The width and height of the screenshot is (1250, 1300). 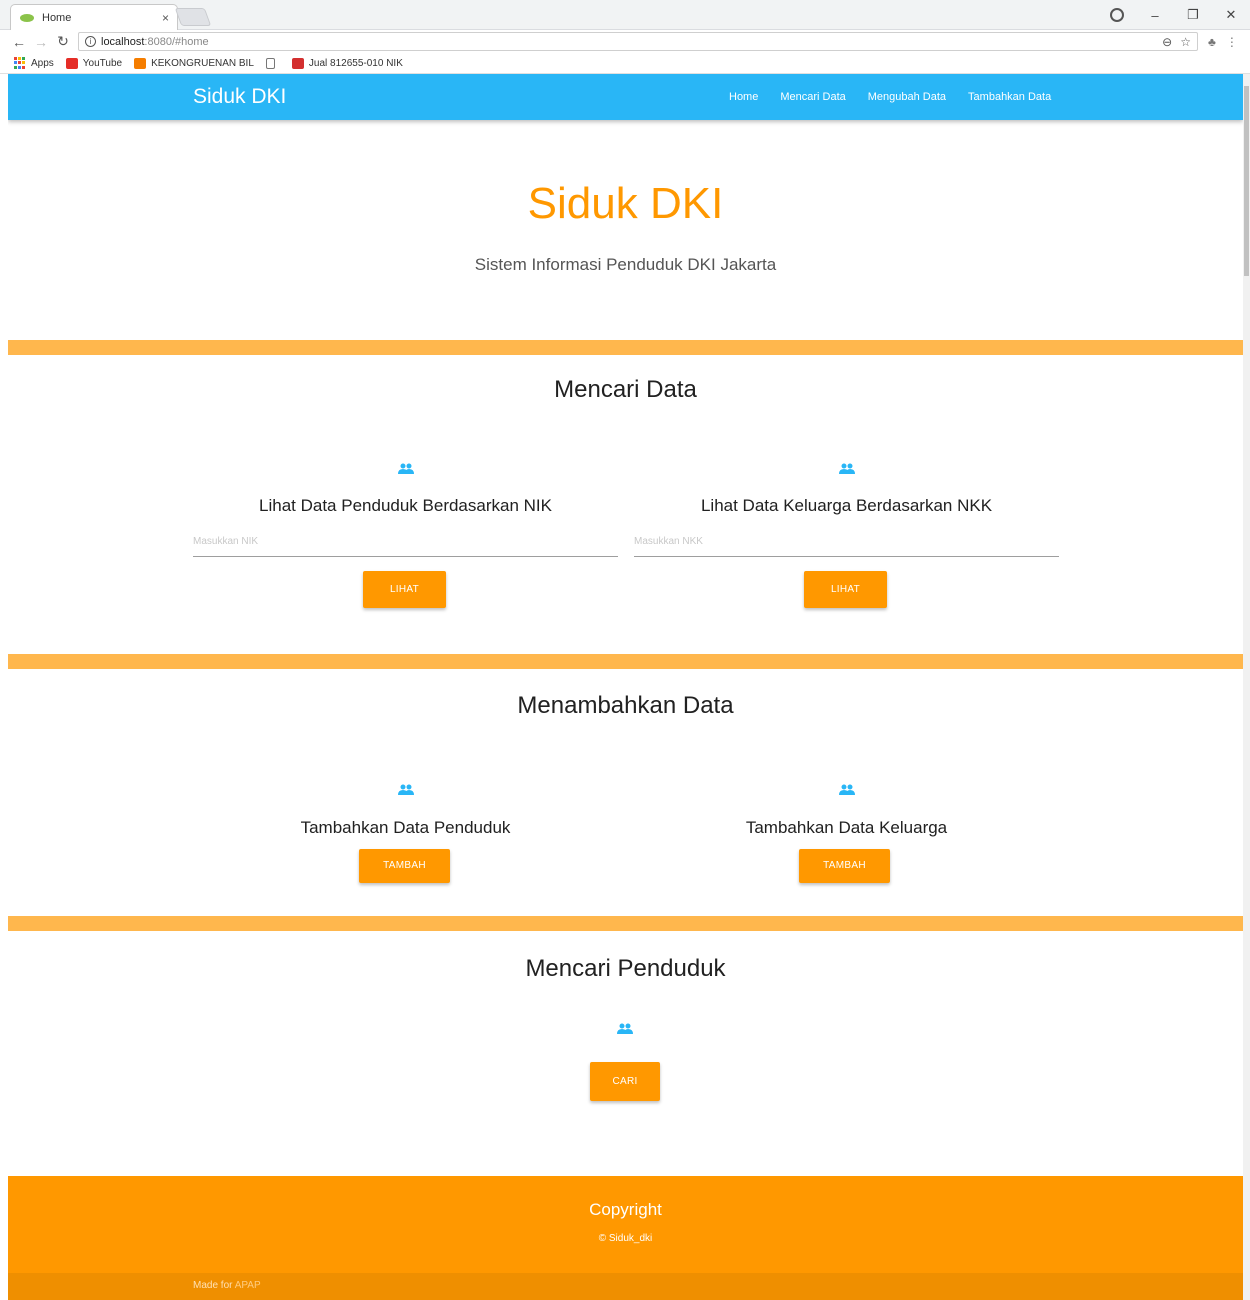 I want to click on footer: Copyright © Siduk_dki, so click(x=625, y=1224).